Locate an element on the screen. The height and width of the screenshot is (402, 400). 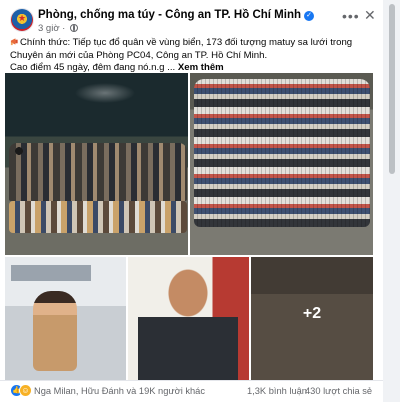
photo-3-person is located at coordinates (55, 331).